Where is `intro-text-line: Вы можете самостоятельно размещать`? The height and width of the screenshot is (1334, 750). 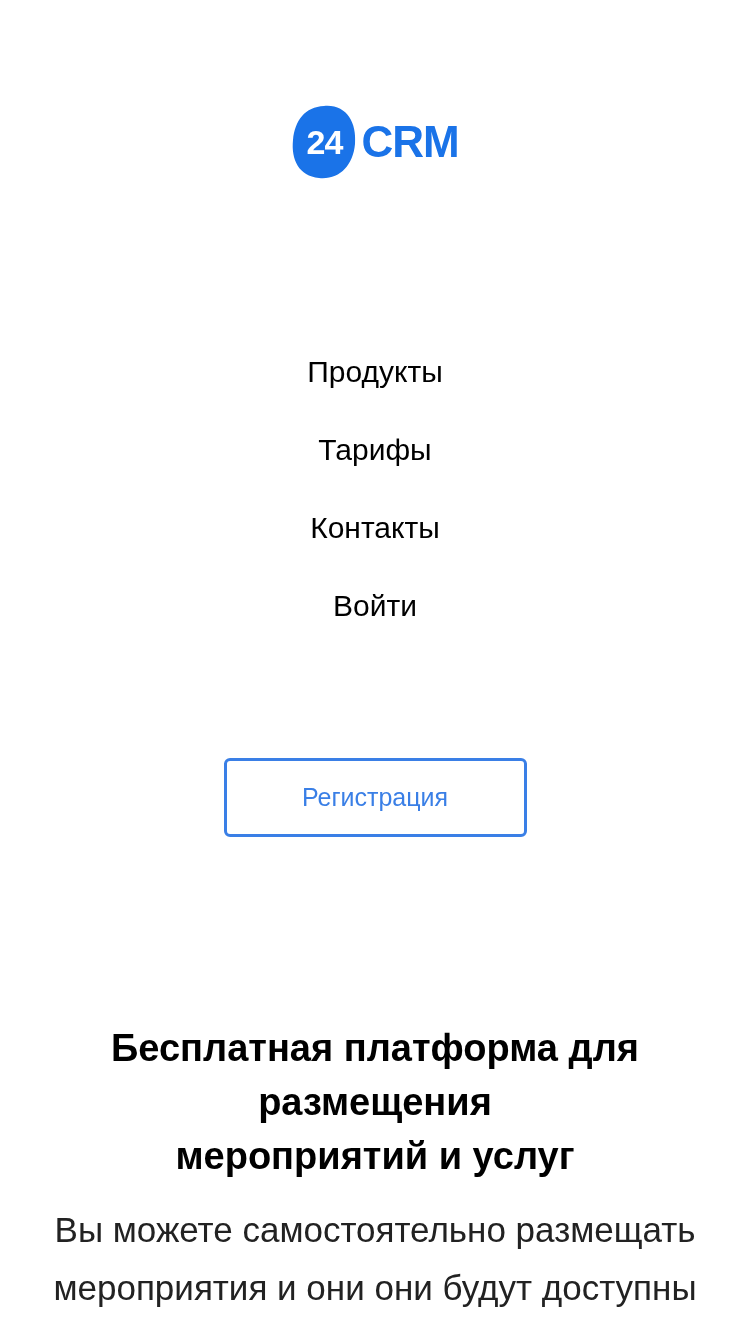 intro-text-line: Вы можете самостоятельно размещать is located at coordinates (375, 1230).